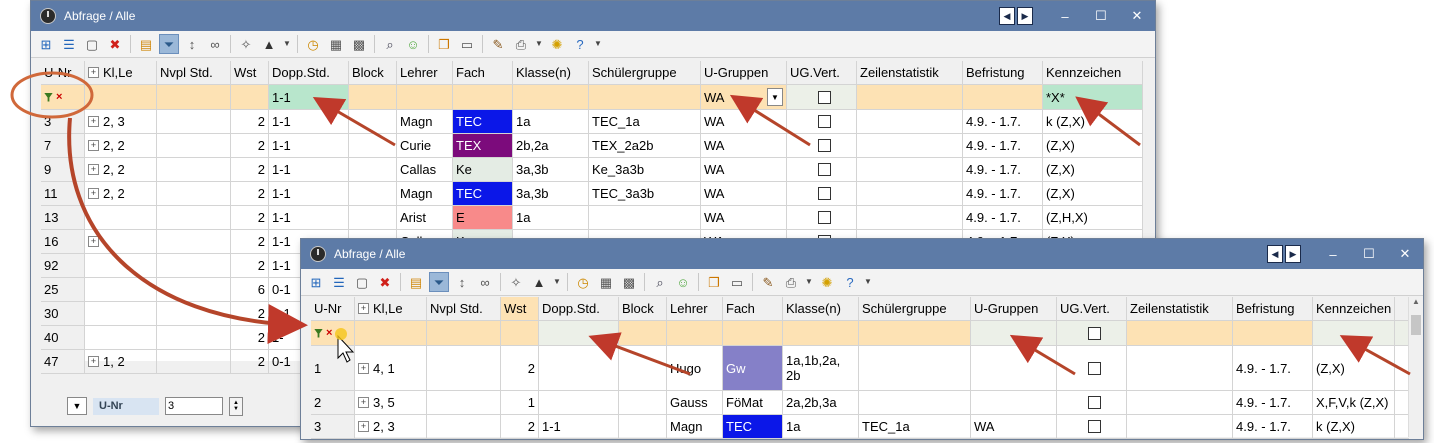 This screenshot has width=1434, height=443. What do you see at coordinates (339, 282) in the screenshot?
I see `list-icon: ☰` at bounding box center [339, 282].